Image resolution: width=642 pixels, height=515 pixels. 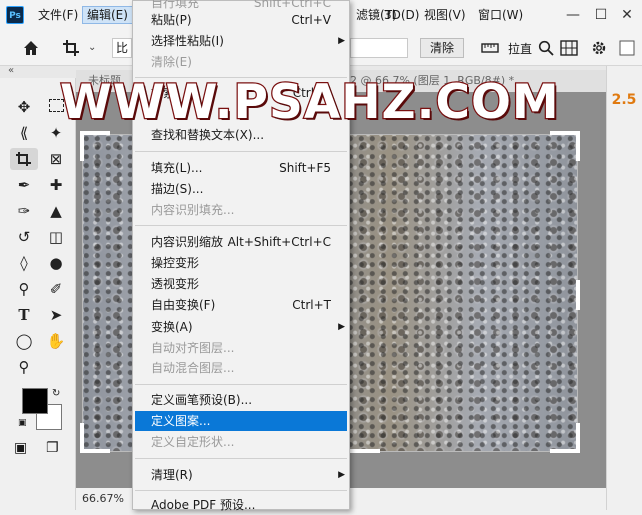 I want to click on type-icon: T, so click(x=24, y=315).